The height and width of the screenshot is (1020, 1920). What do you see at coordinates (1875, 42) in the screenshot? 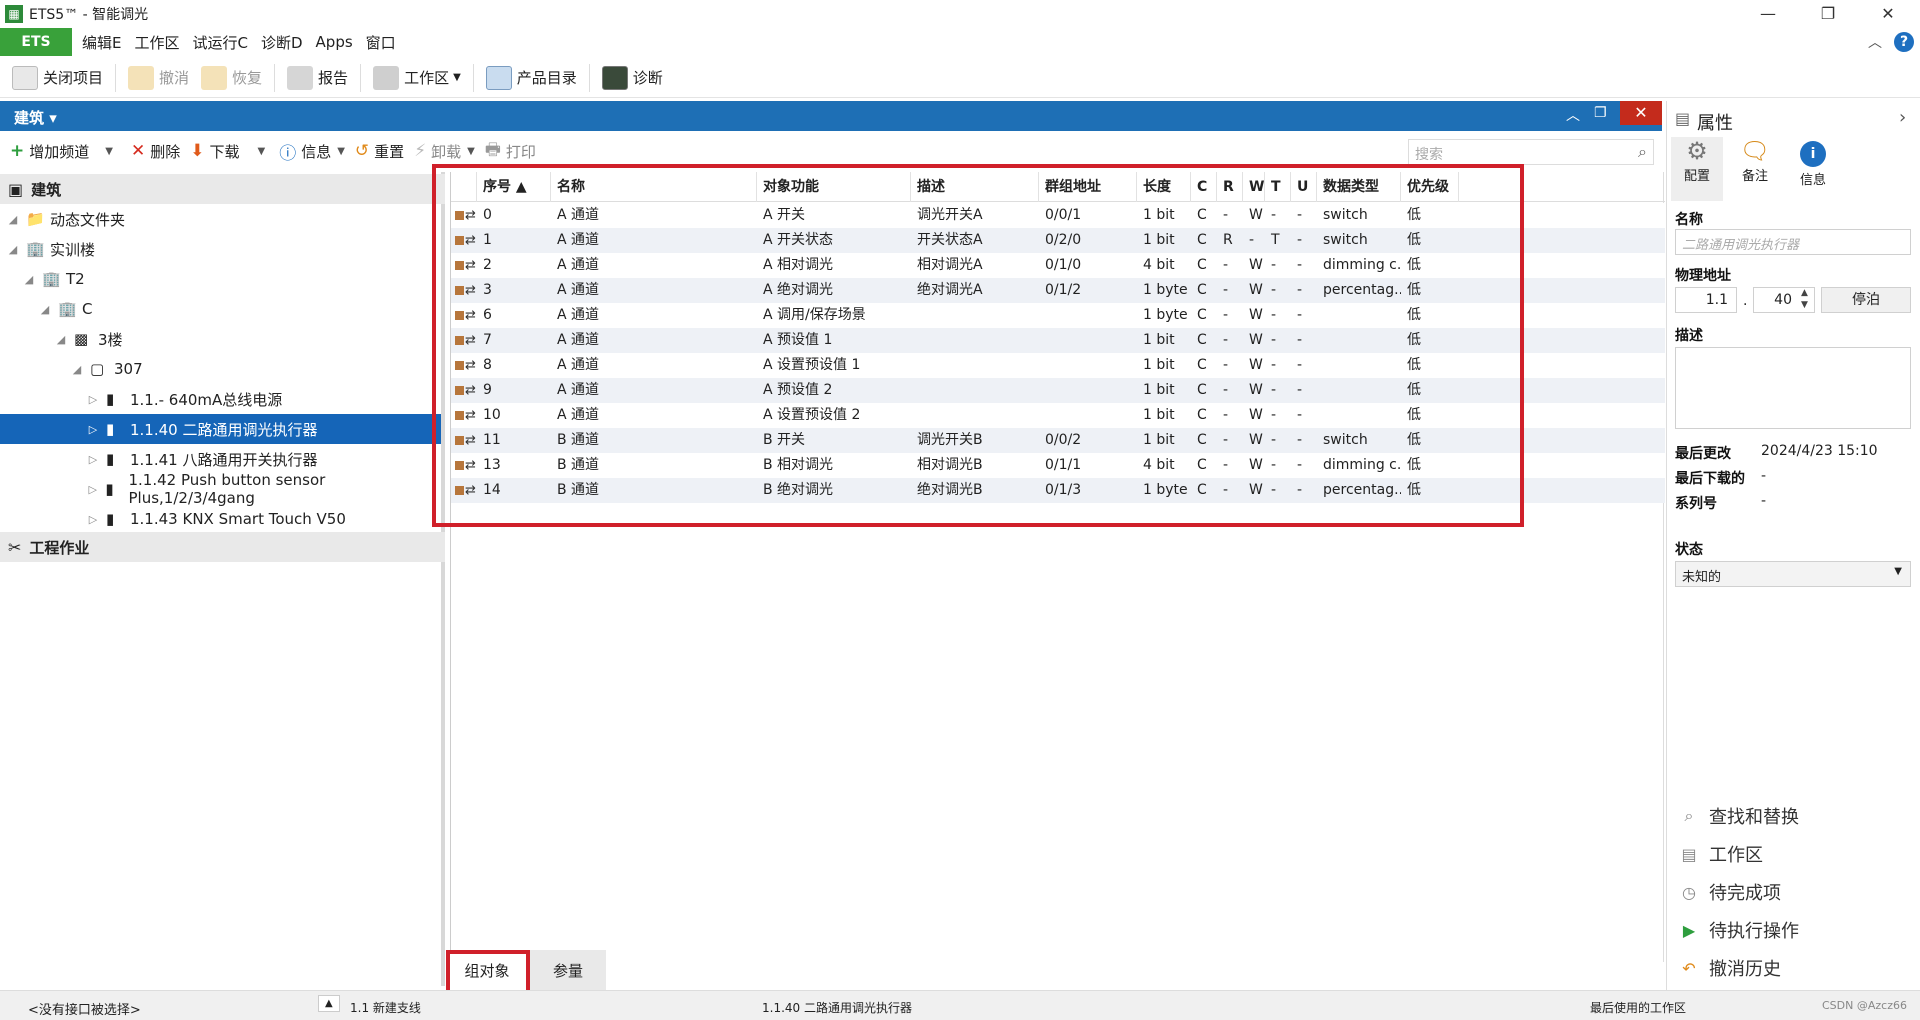
I see `collapse-ribbon-icon: ︿` at bounding box center [1875, 42].